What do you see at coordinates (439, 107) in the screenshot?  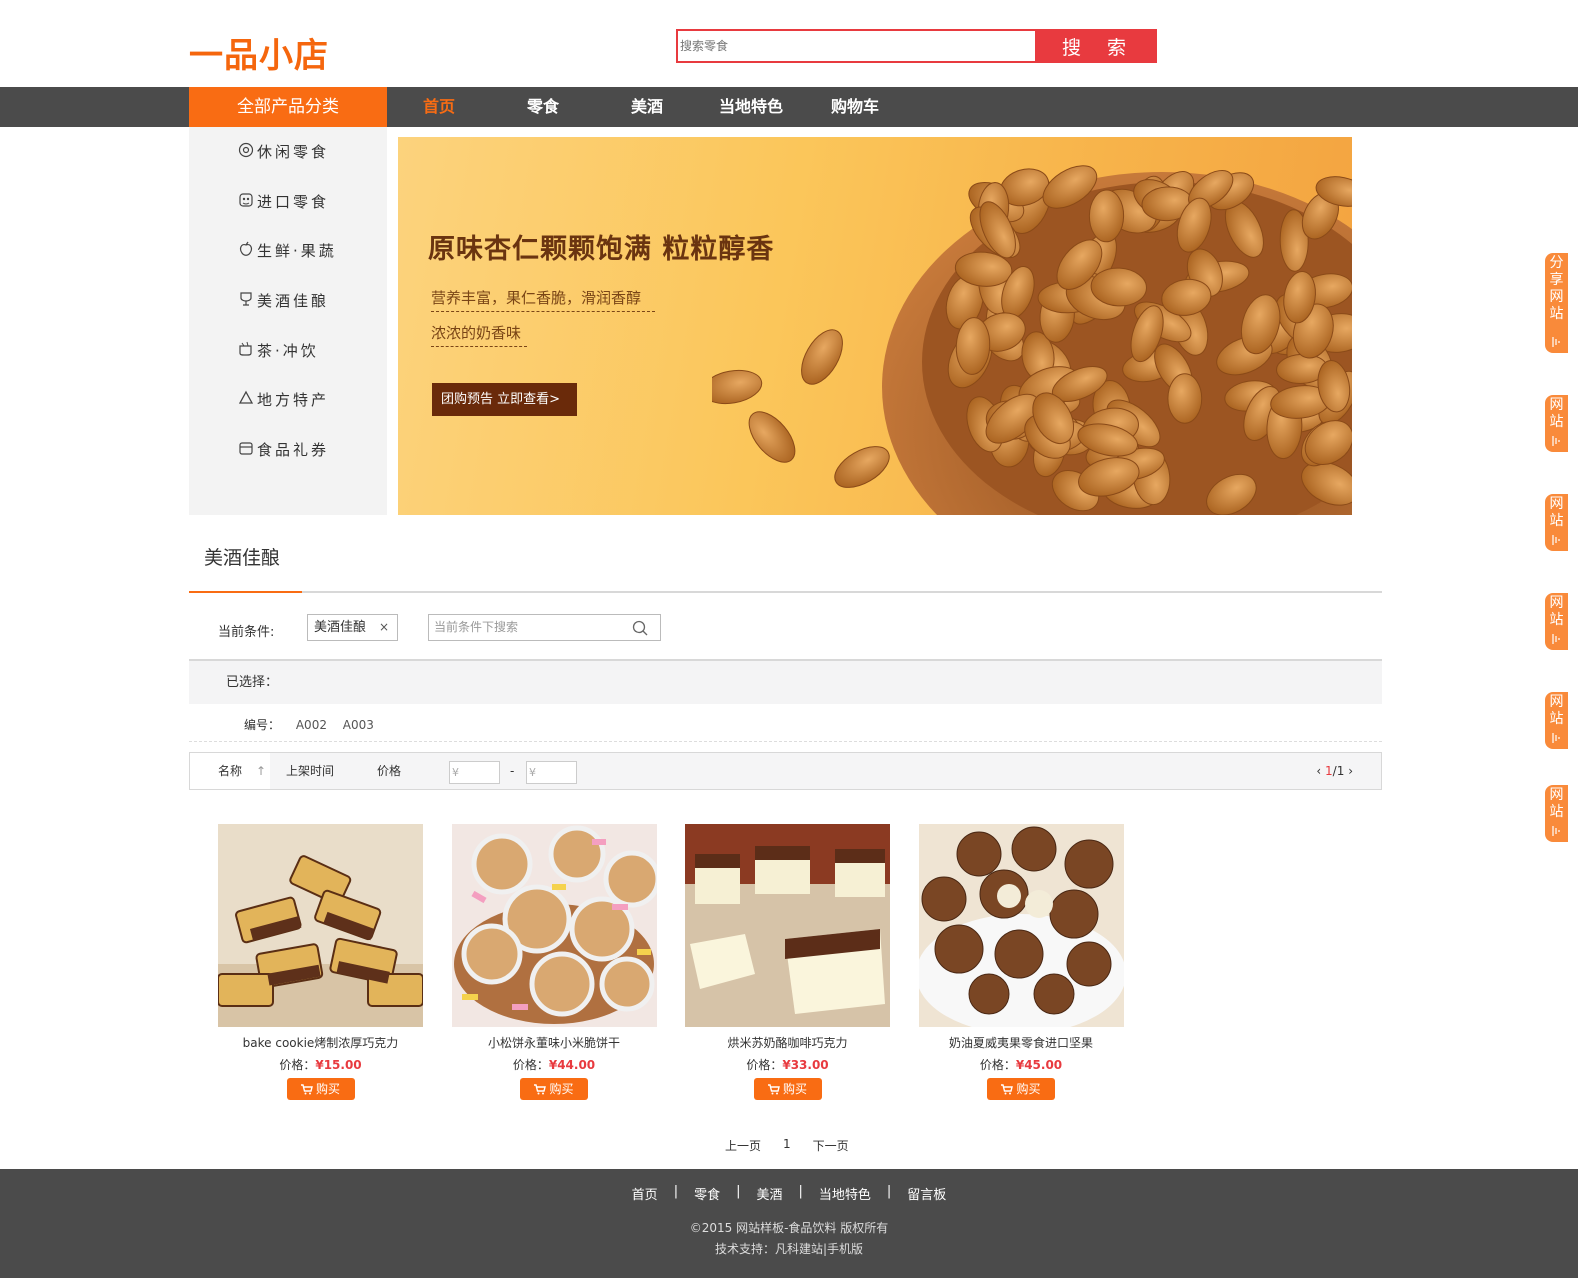 I see `nav-item-home: 首页` at bounding box center [439, 107].